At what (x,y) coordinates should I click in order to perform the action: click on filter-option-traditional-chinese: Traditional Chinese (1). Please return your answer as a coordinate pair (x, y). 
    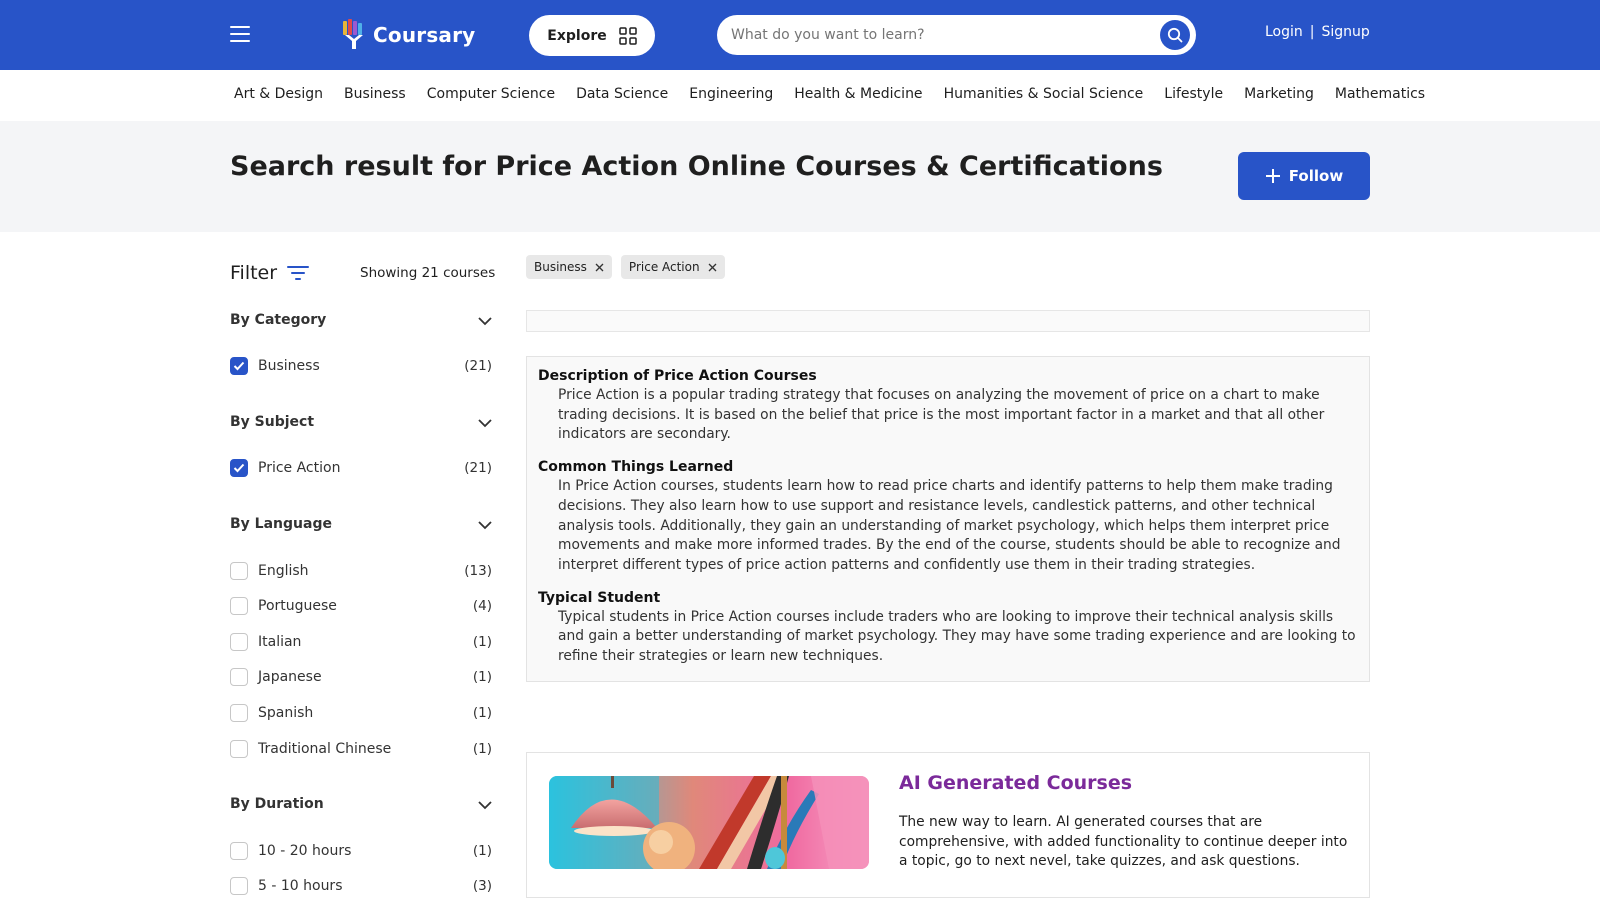
    Looking at the image, I should click on (361, 749).